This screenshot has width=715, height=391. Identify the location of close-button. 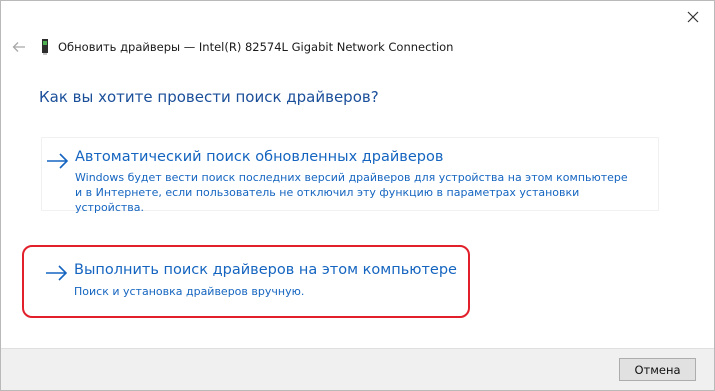
(693, 17).